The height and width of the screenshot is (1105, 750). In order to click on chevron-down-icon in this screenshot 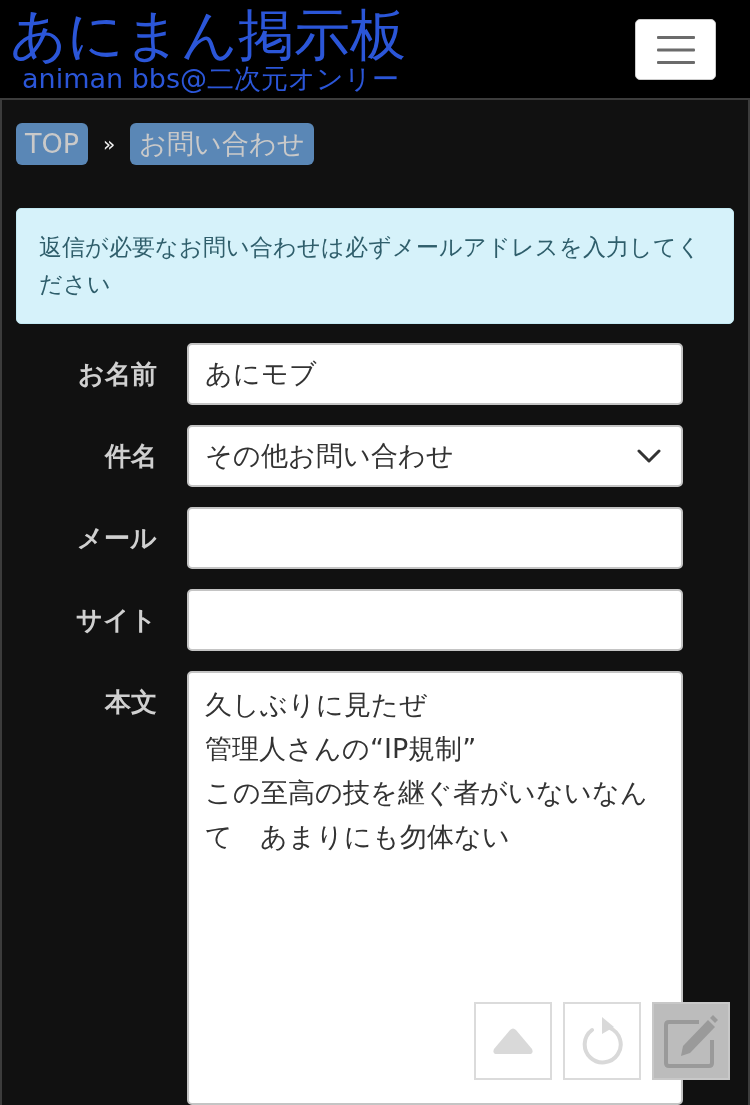, I will do `click(649, 456)`.